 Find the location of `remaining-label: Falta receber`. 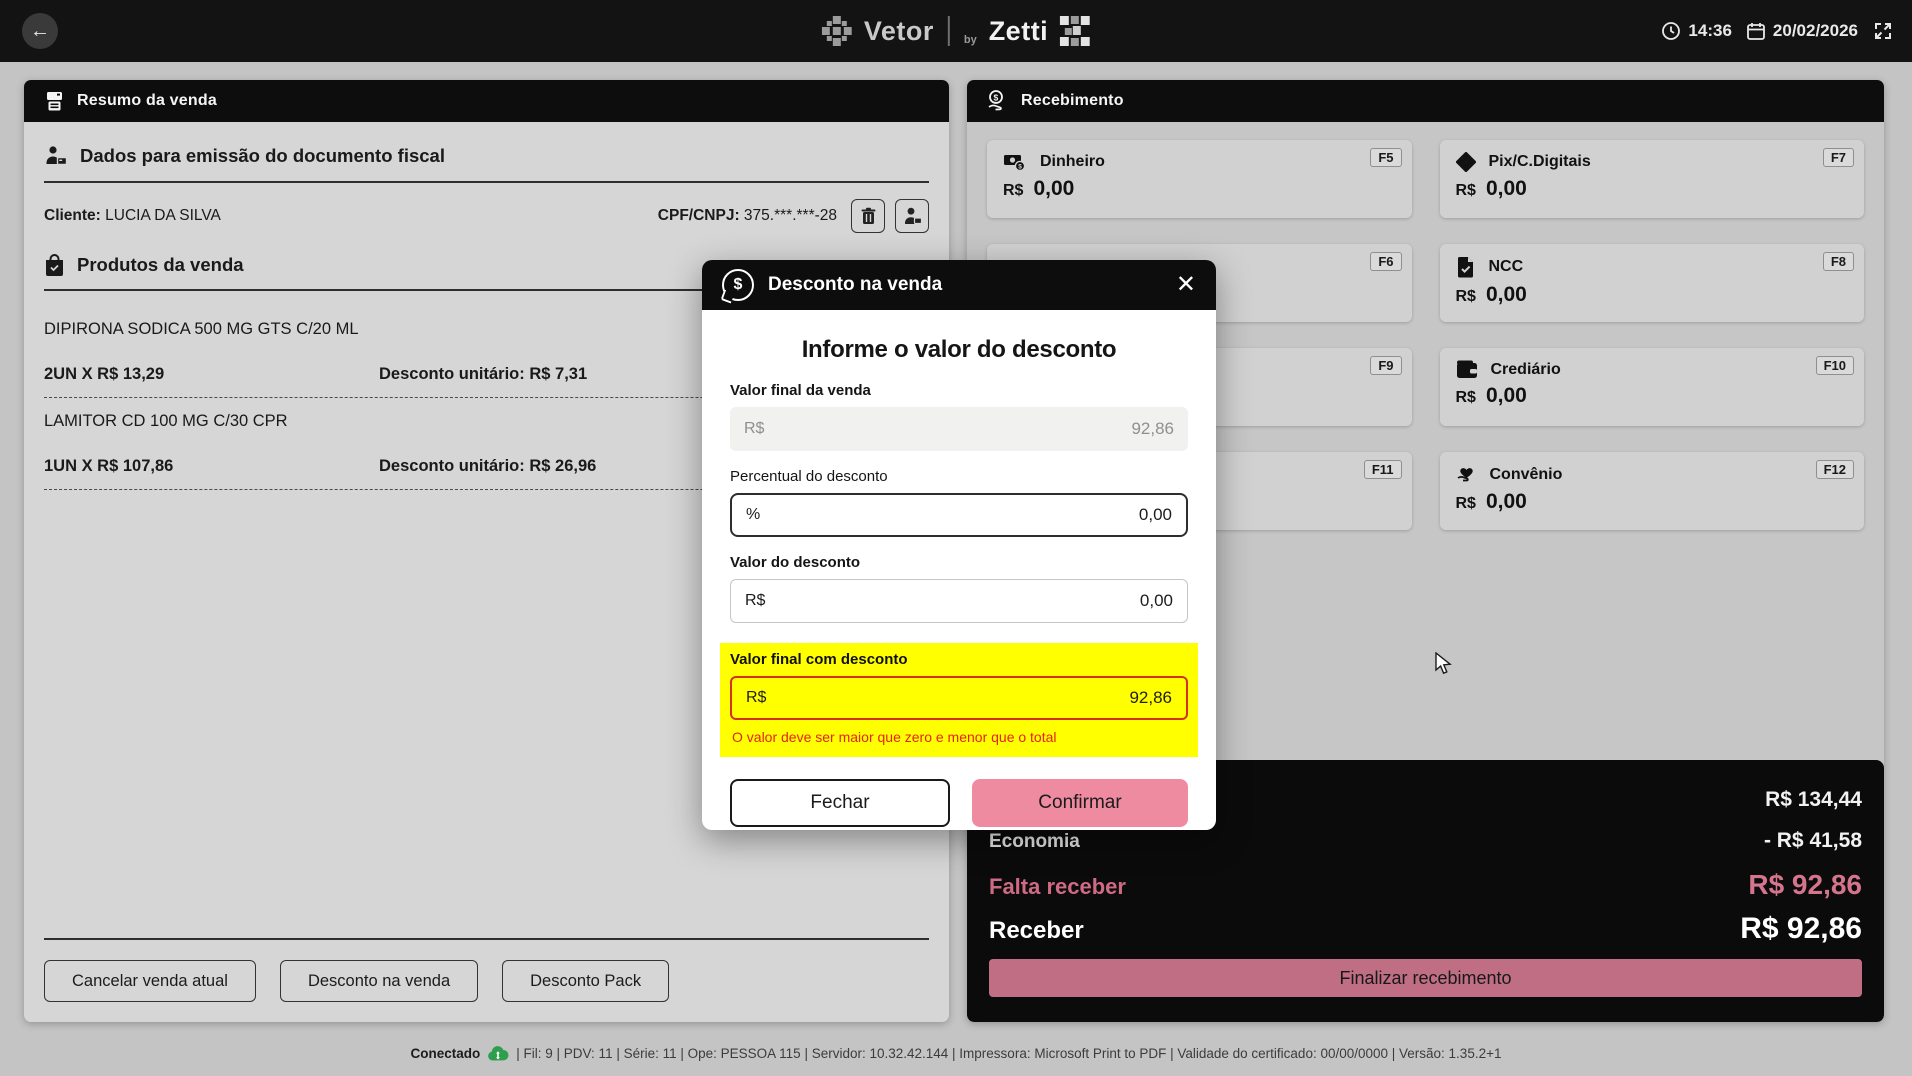

remaining-label: Falta receber is located at coordinates (1057, 886).